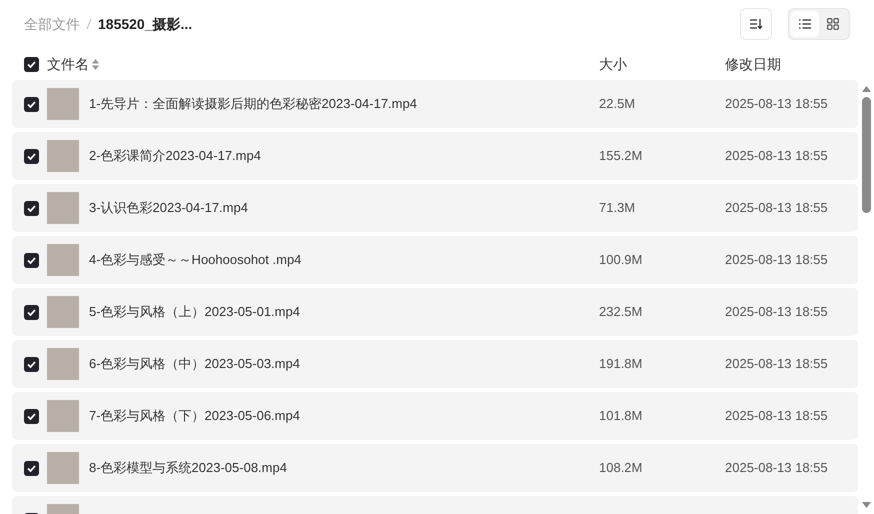 The height and width of the screenshot is (514, 874). I want to click on file-row: 8-色彩模型与系统2023-05-08.mp4 108.2M 2025-08-13 18:55, so click(435, 468).